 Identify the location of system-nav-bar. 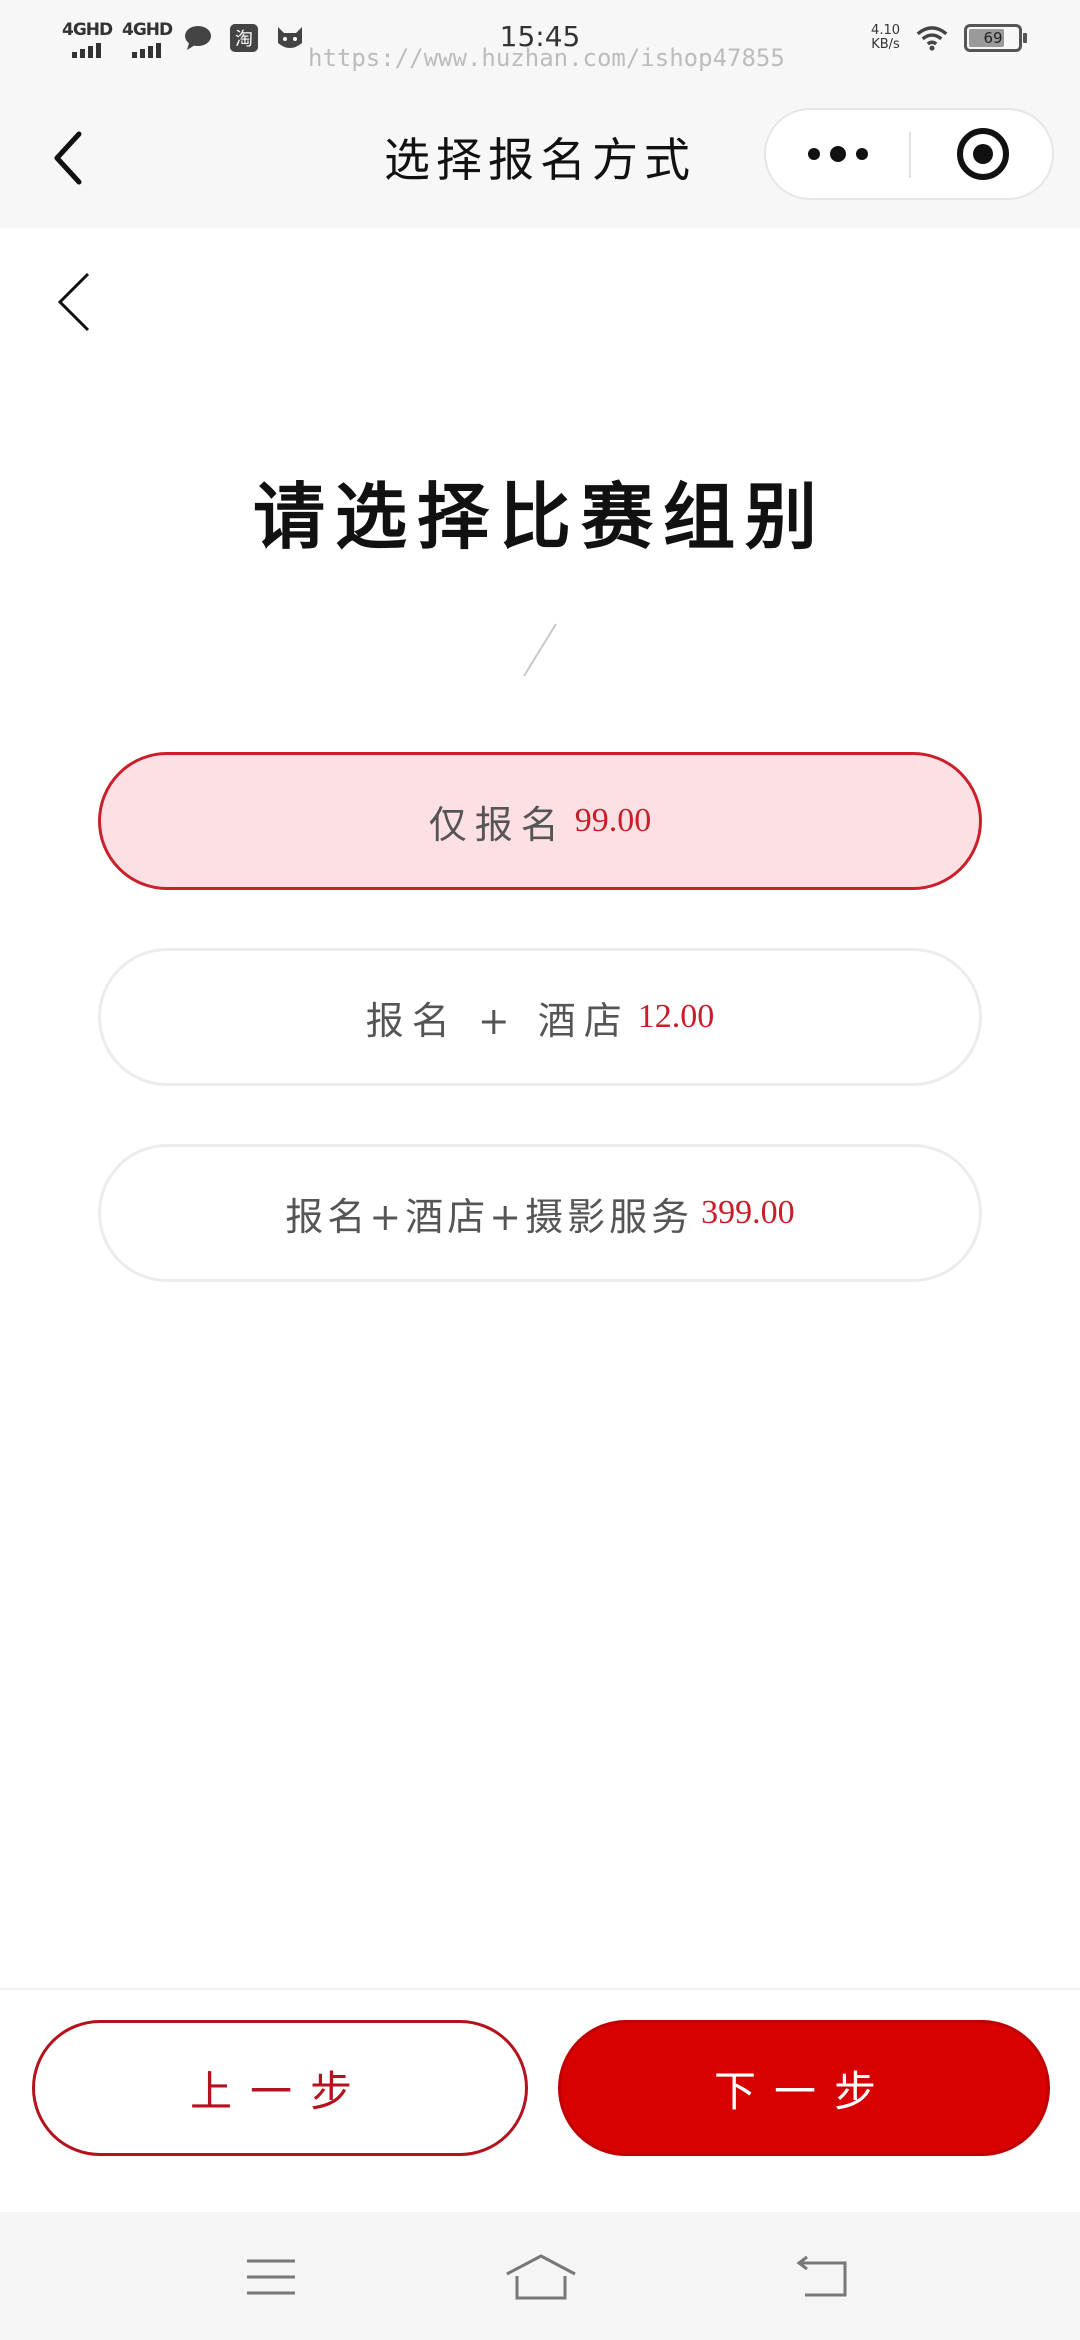
(540, 2276).